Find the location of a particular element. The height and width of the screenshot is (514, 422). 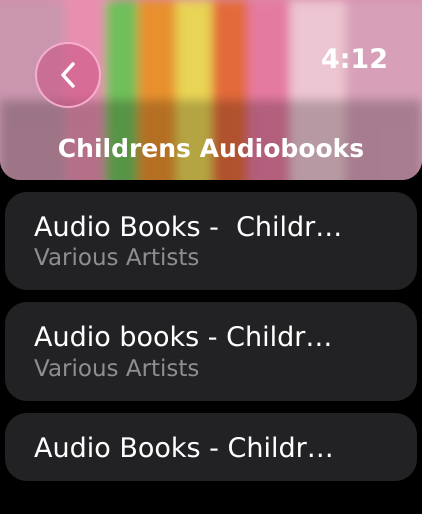

clock-time: 4:12 is located at coordinates (354, 60).